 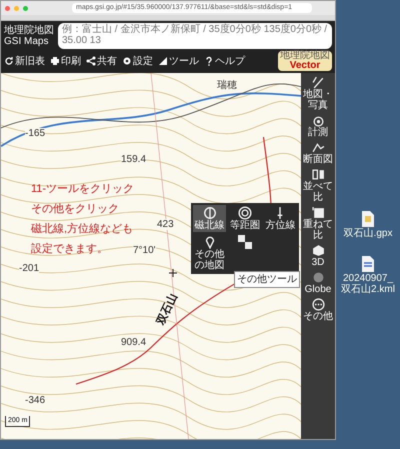 I want to click on map-label: -165, so click(x=35, y=133).